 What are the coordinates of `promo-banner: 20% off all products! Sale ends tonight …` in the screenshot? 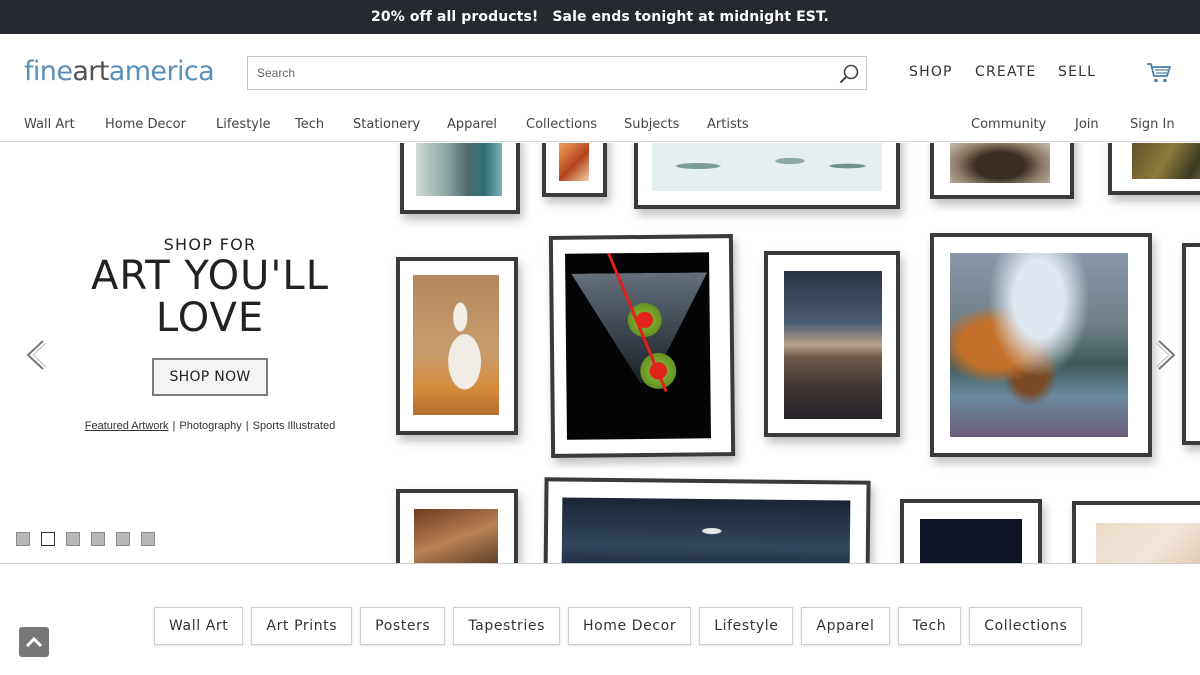 It's located at (600, 17).